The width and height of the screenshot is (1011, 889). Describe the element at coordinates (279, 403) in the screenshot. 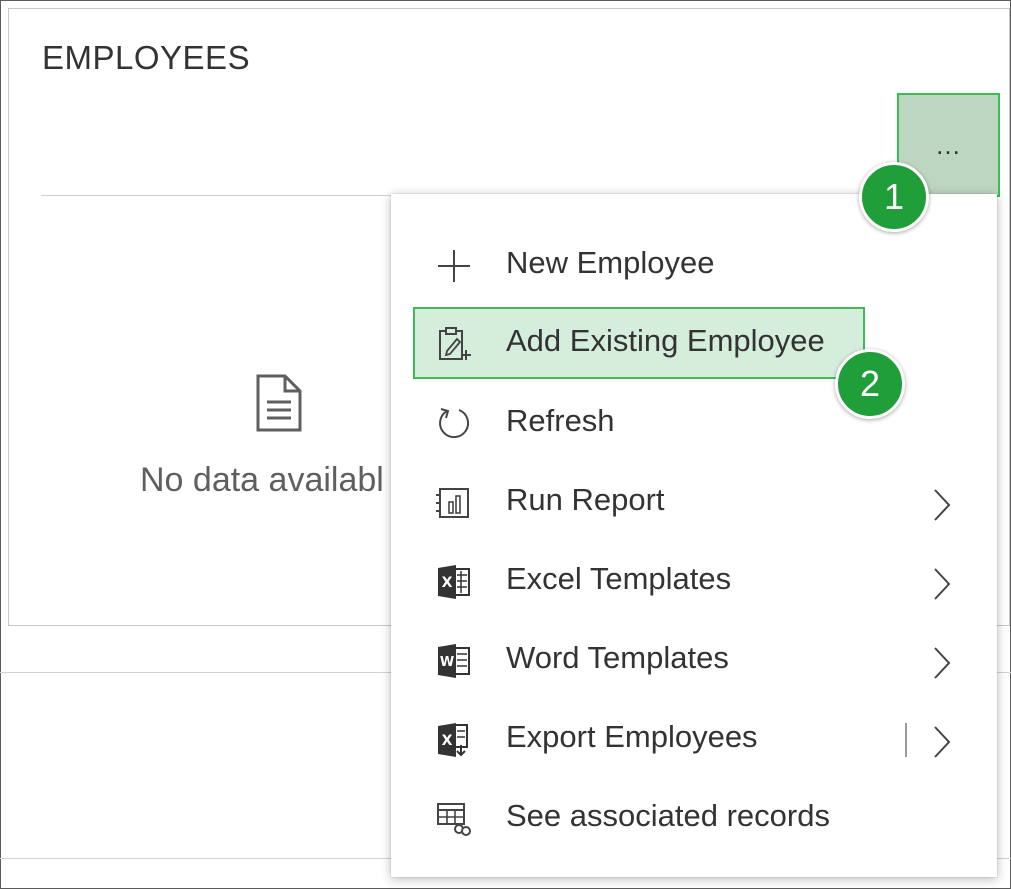

I see `document-icon` at that location.